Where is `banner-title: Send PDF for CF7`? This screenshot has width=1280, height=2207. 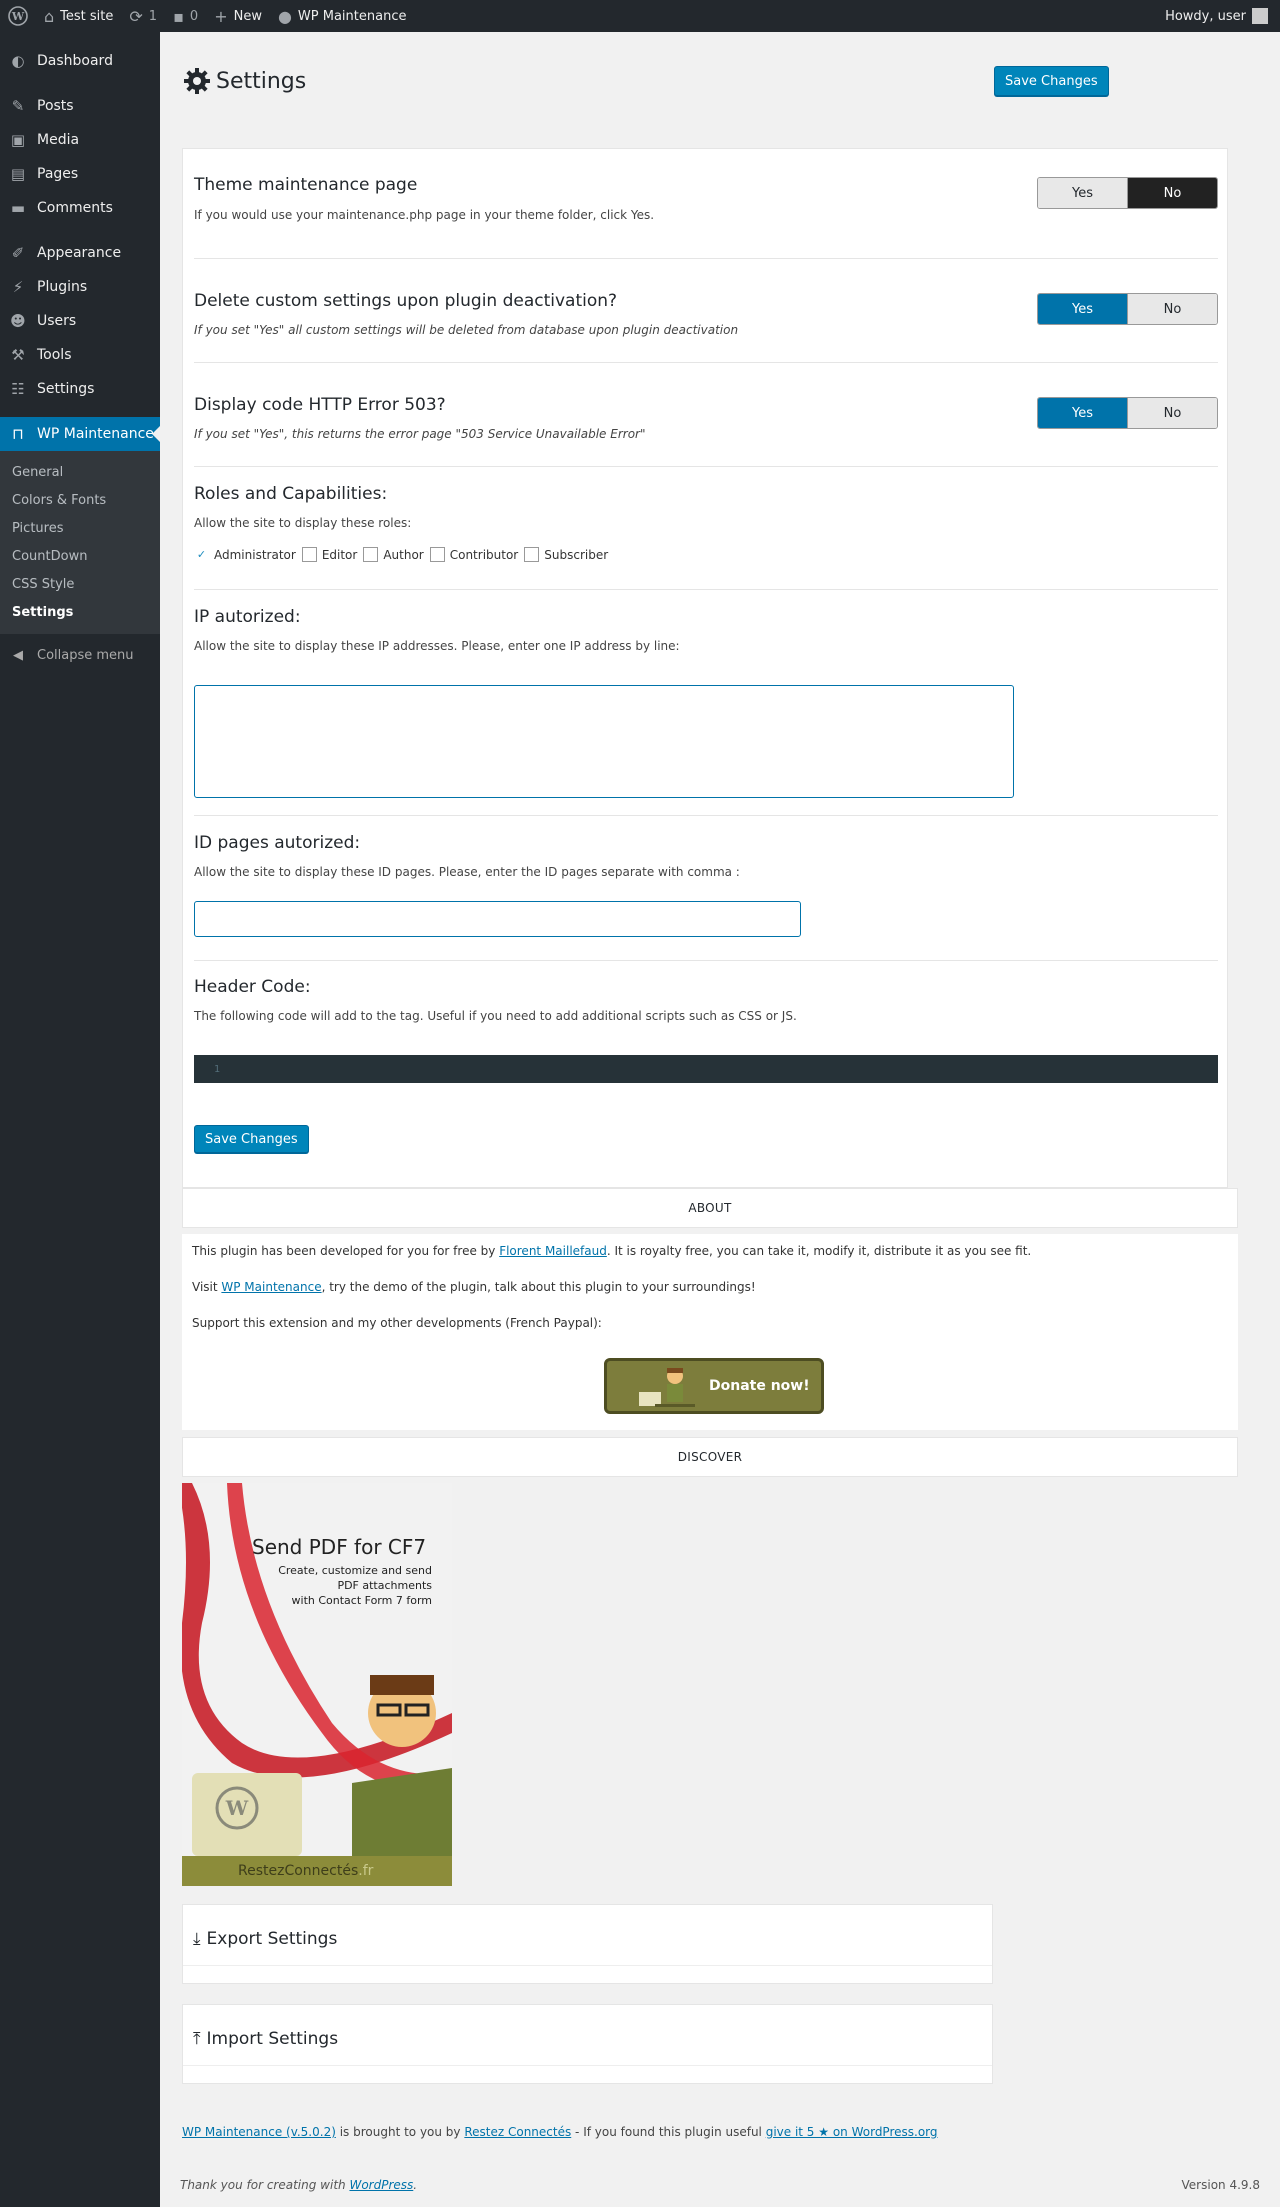 banner-title: Send PDF for CF7 is located at coordinates (339, 1547).